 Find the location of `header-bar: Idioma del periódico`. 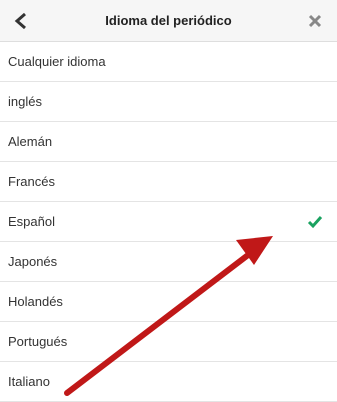

header-bar: Idioma del periódico is located at coordinates (168, 21).